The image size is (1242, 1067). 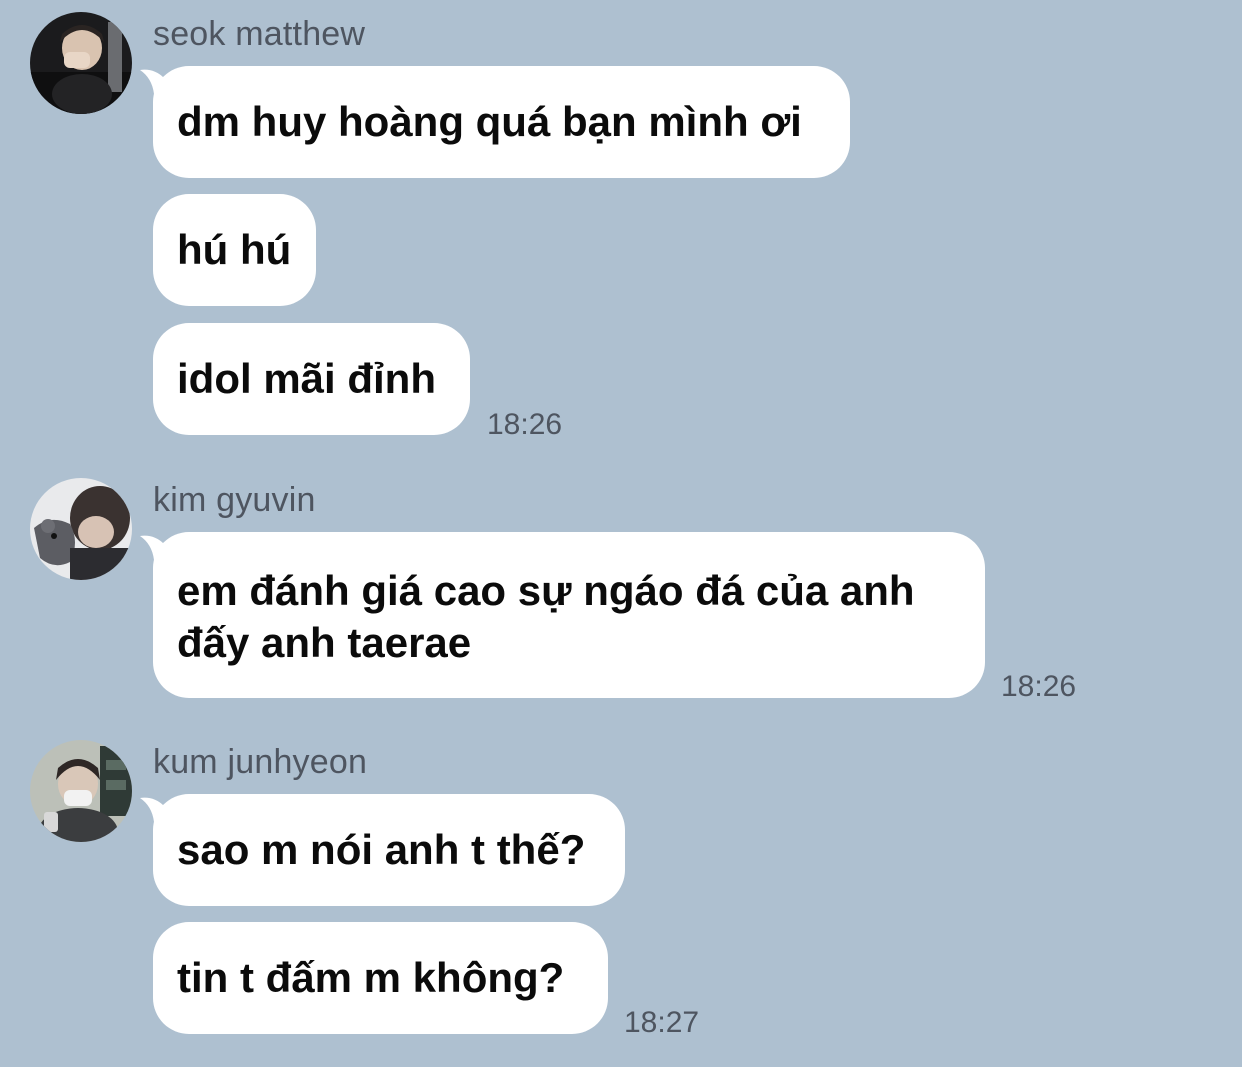 I want to click on message-timestamp: 18:27, so click(x=662, y=1022).